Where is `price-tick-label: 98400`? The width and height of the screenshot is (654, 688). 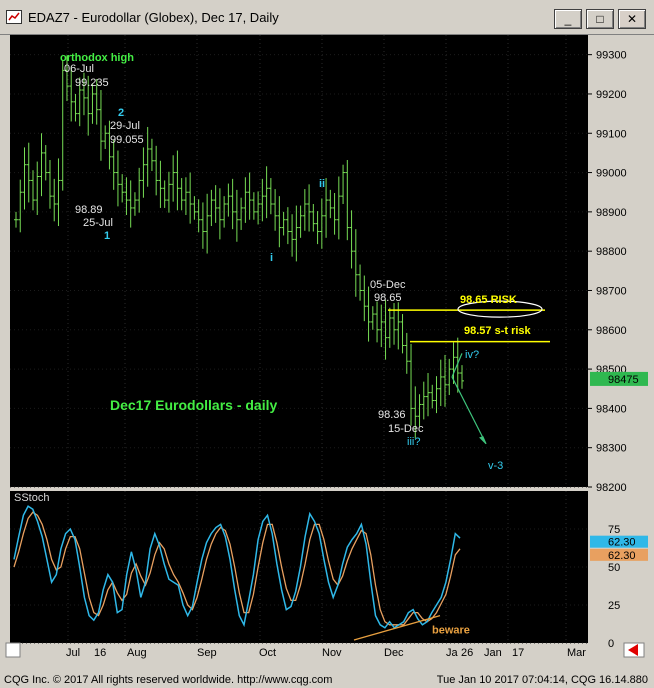 price-tick-label: 98400 is located at coordinates (611, 409).